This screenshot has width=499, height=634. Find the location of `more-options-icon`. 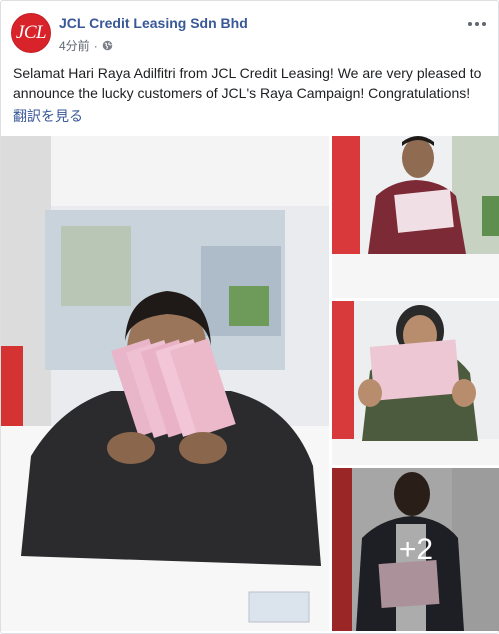

more-options-icon is located at coordinates (477, 24).